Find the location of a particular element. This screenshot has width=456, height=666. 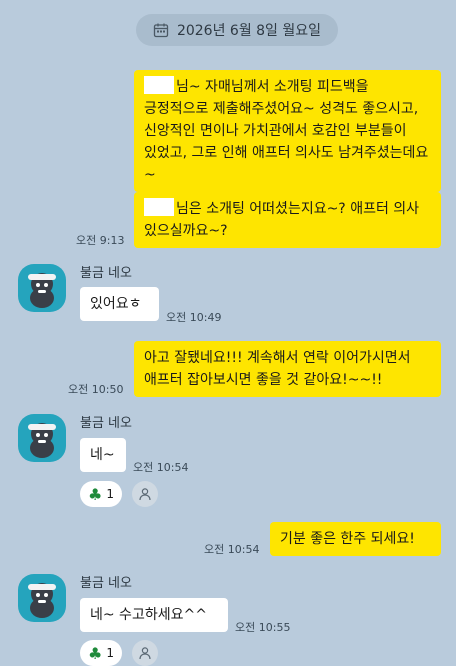

their-message: 네~ is located at coordinates (103, 455).